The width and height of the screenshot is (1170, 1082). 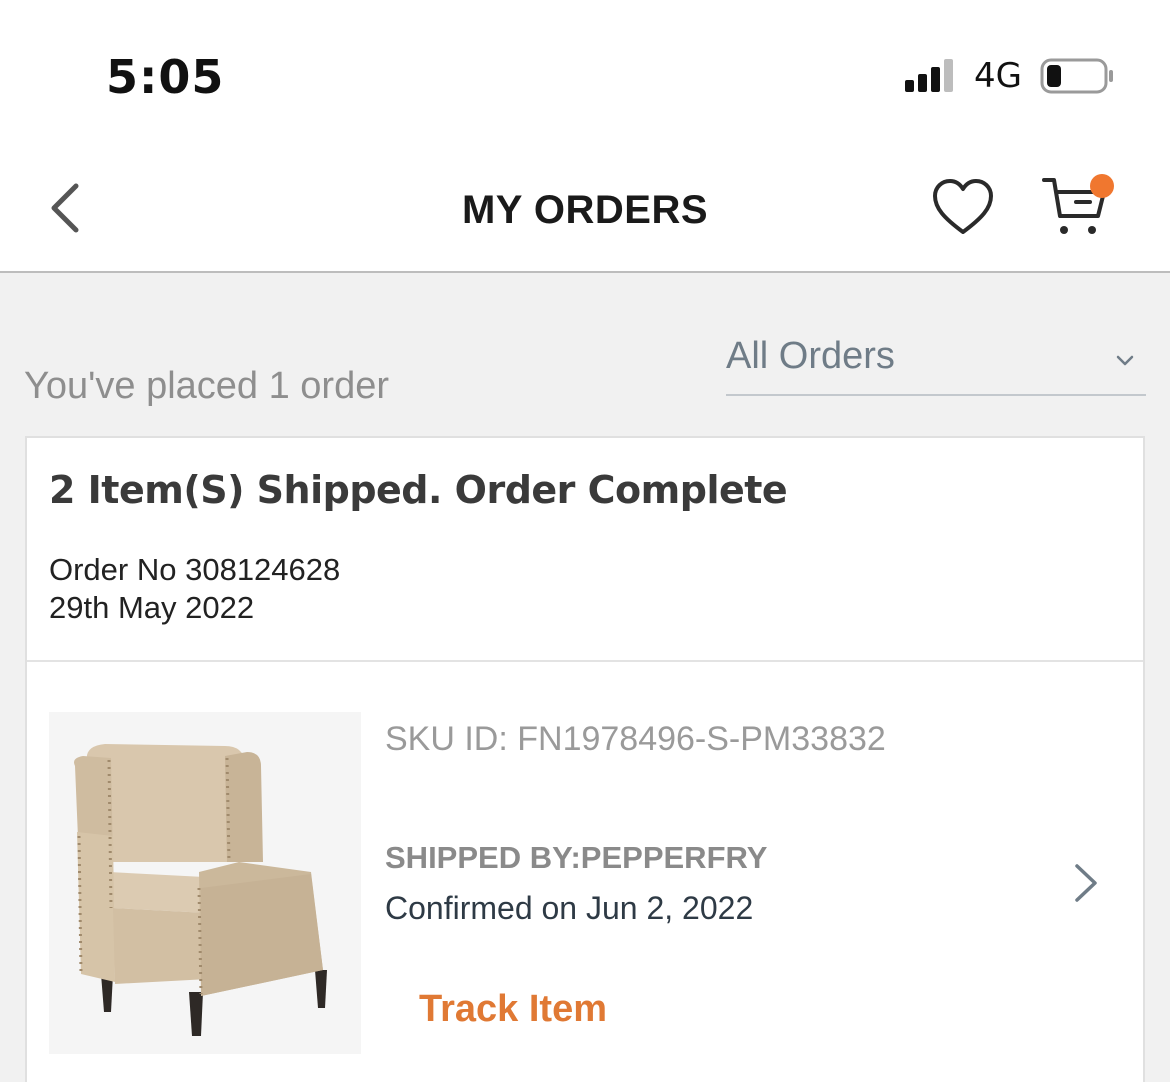 I want to click on cart-badge, so click(x=1102, y=186).